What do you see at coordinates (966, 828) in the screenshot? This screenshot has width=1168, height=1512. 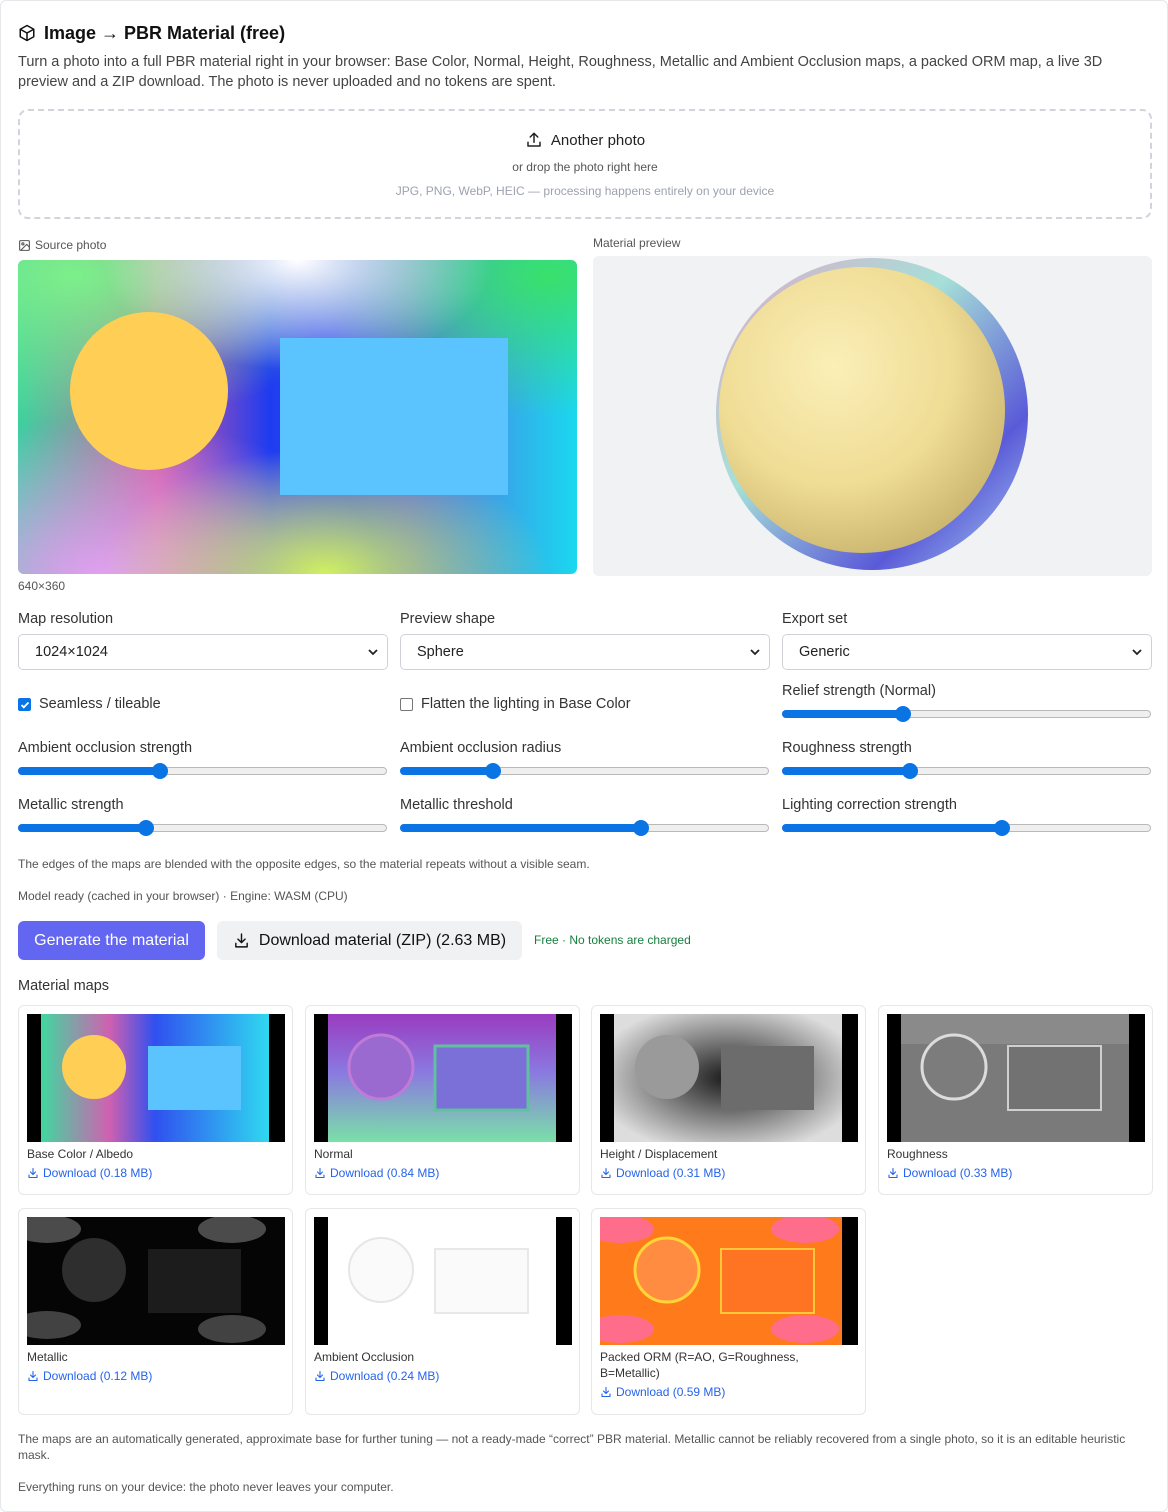 I see `lighting-correction-slider` at bounding box center [966, 828].